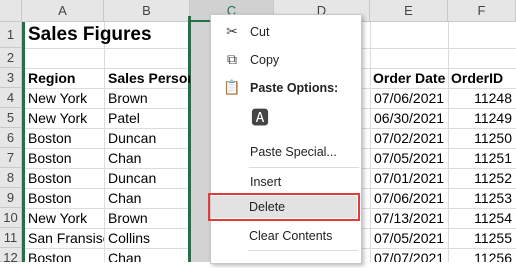  What do you see at coordinates (232, 31) in the screenshot?
I see `scissors-icon: ✂` at bounding box center [232, 31].